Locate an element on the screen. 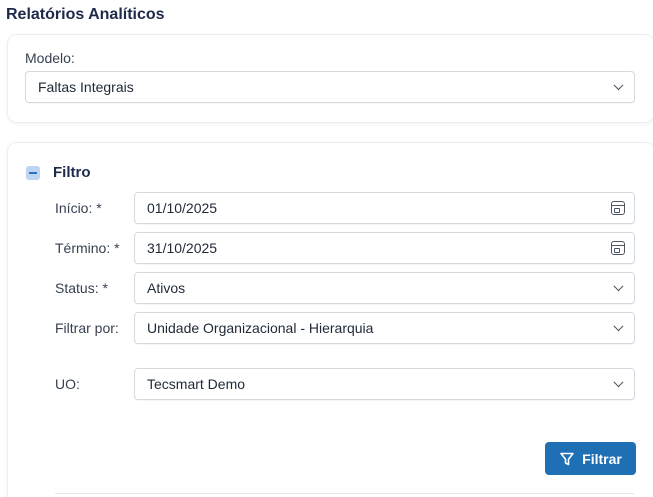  uo-label: UO: is located at coordinates (67, 384).